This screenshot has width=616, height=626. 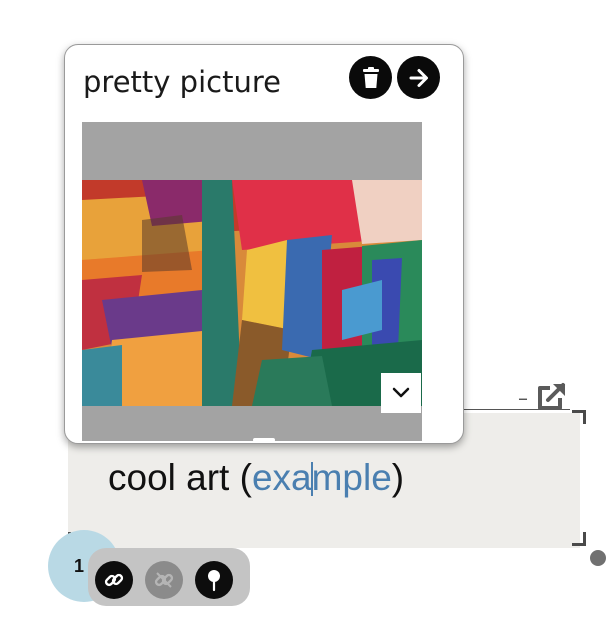 I want to click on note-text-before: cool art (, so click(x=180, y=477).